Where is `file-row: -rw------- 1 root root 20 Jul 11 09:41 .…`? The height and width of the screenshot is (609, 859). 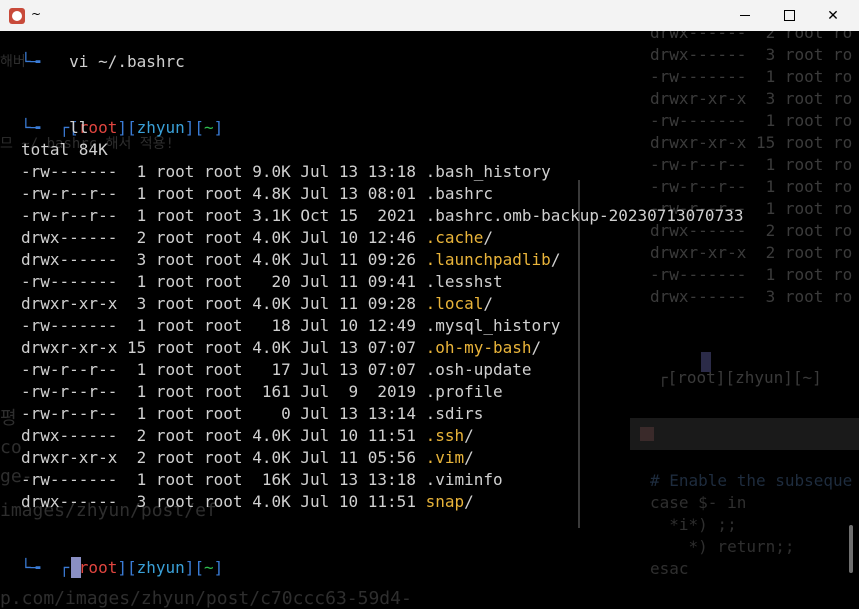 file-row: -rw------- 1 root root 20 Jul 11 09:41 .… is located at coordinates (262, 282).